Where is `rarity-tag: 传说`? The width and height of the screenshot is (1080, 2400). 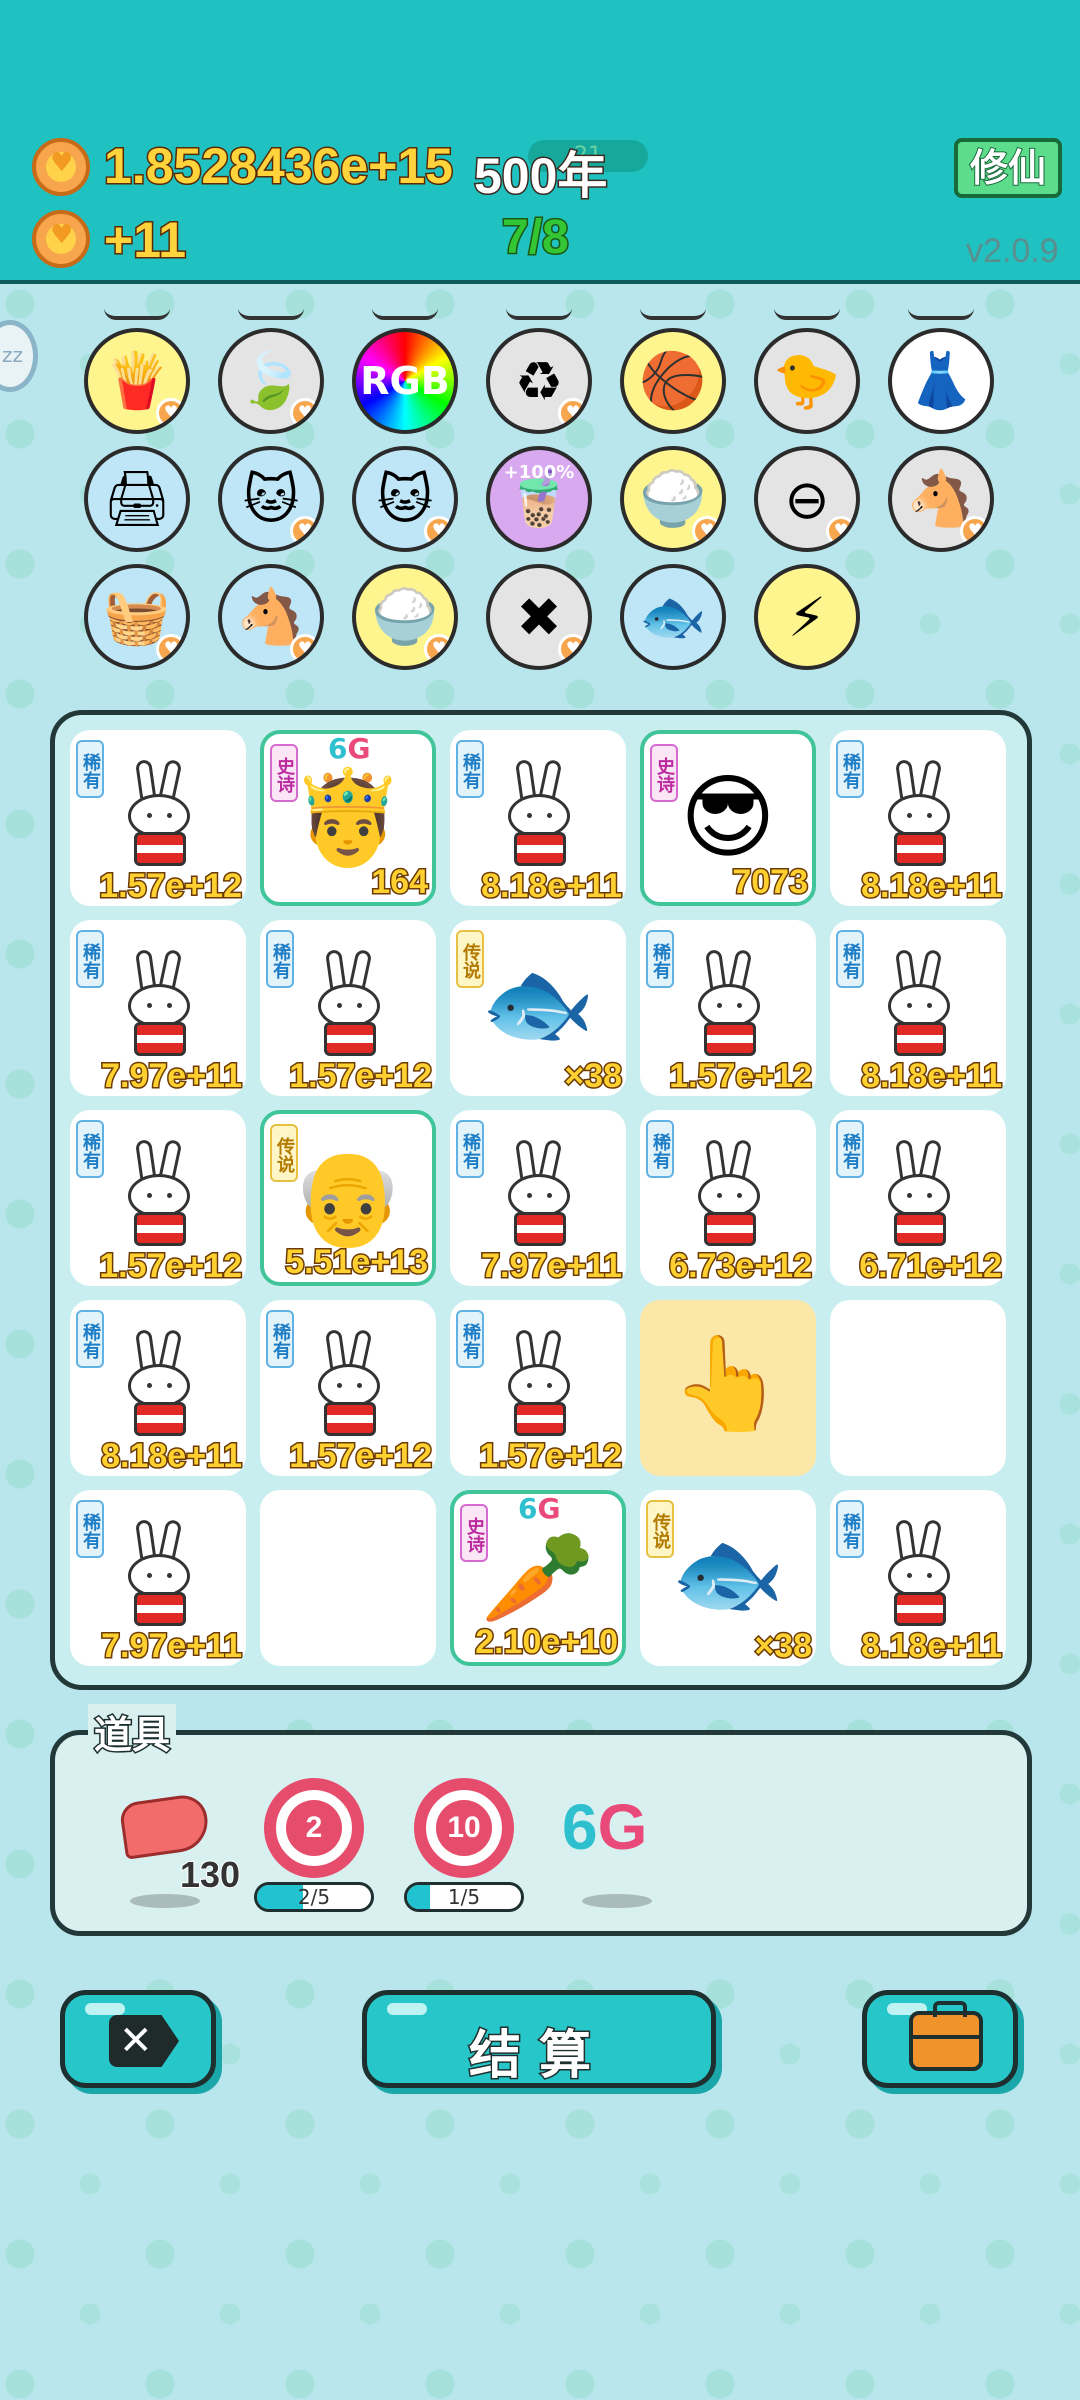 rarity-tag: 传说 is located at coordinates (660, 1529).